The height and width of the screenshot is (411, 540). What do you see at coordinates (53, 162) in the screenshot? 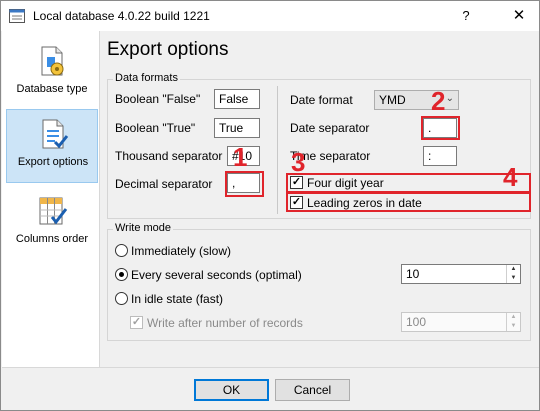
I see `sidebar-item-label: Export options` at bounding box center [53, 162].